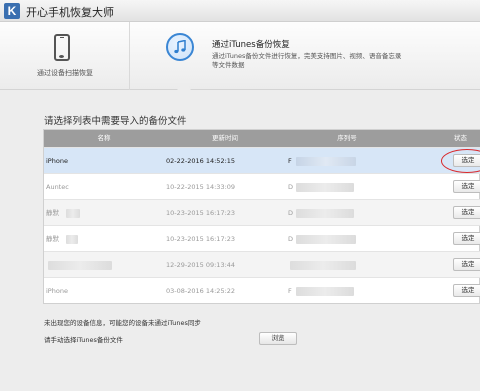  Describe the element at coordinates (62, 47) in the screenshot. I see `smartphone-icon` at that location.